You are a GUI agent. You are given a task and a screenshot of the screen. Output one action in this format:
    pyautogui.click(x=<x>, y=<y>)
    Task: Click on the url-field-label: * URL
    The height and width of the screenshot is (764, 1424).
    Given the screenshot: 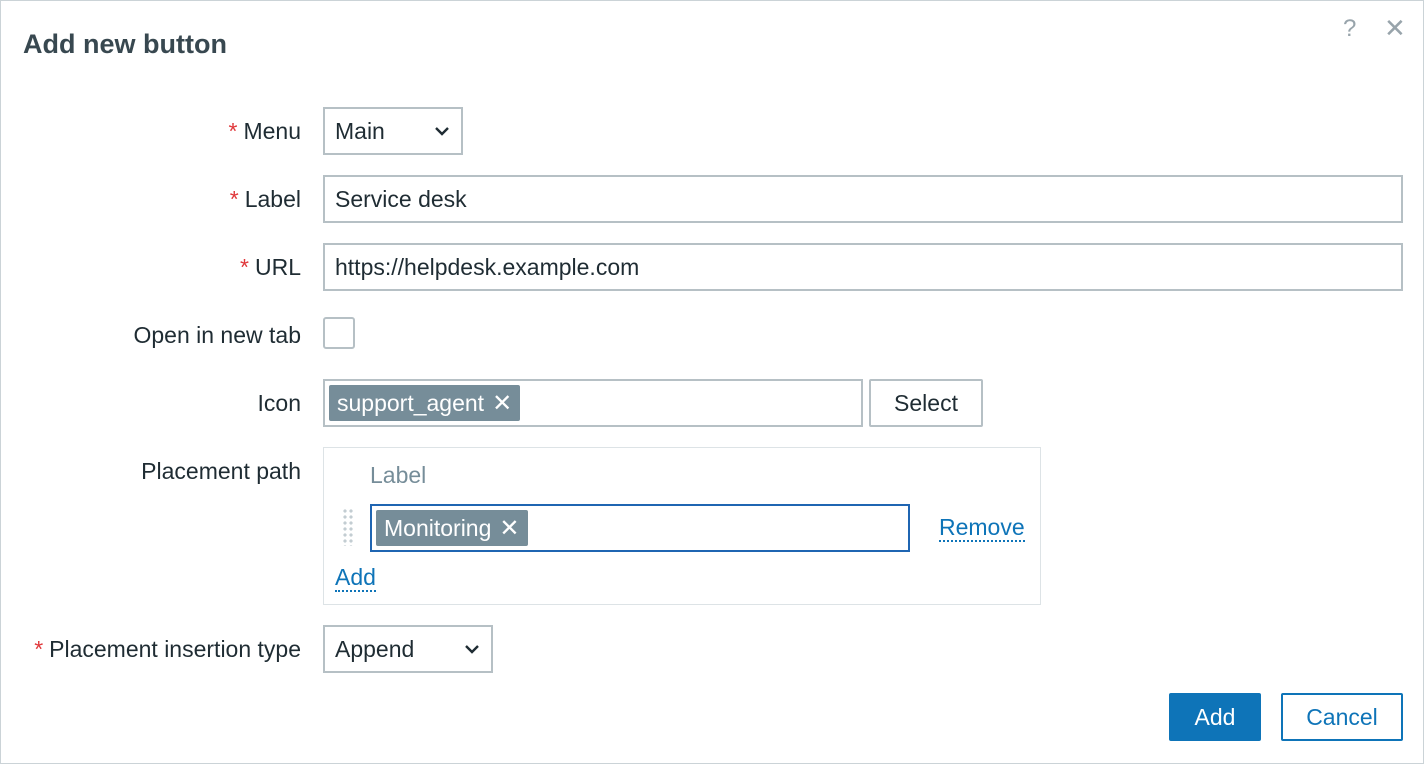 What is the action you would take?
    pyautogui.click(x=270, y=267)
    